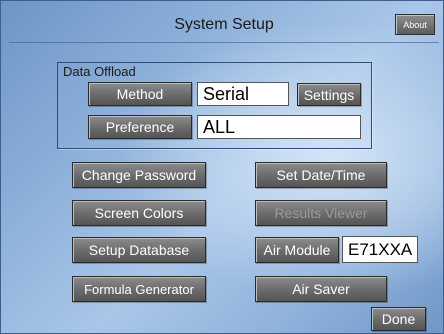  I want to click on page-title: System Setup, so click(224, 24).